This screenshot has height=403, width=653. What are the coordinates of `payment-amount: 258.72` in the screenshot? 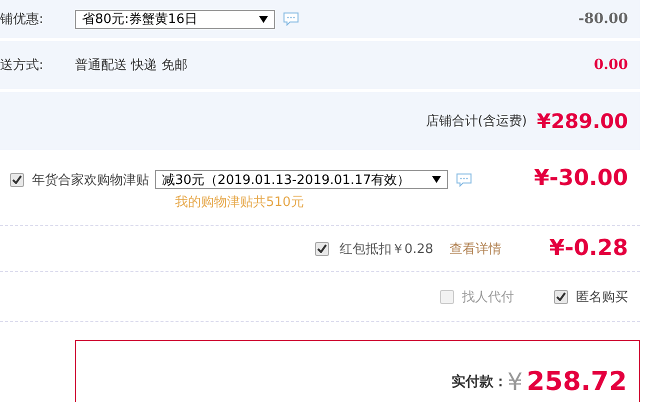 It's located at (576, 382).